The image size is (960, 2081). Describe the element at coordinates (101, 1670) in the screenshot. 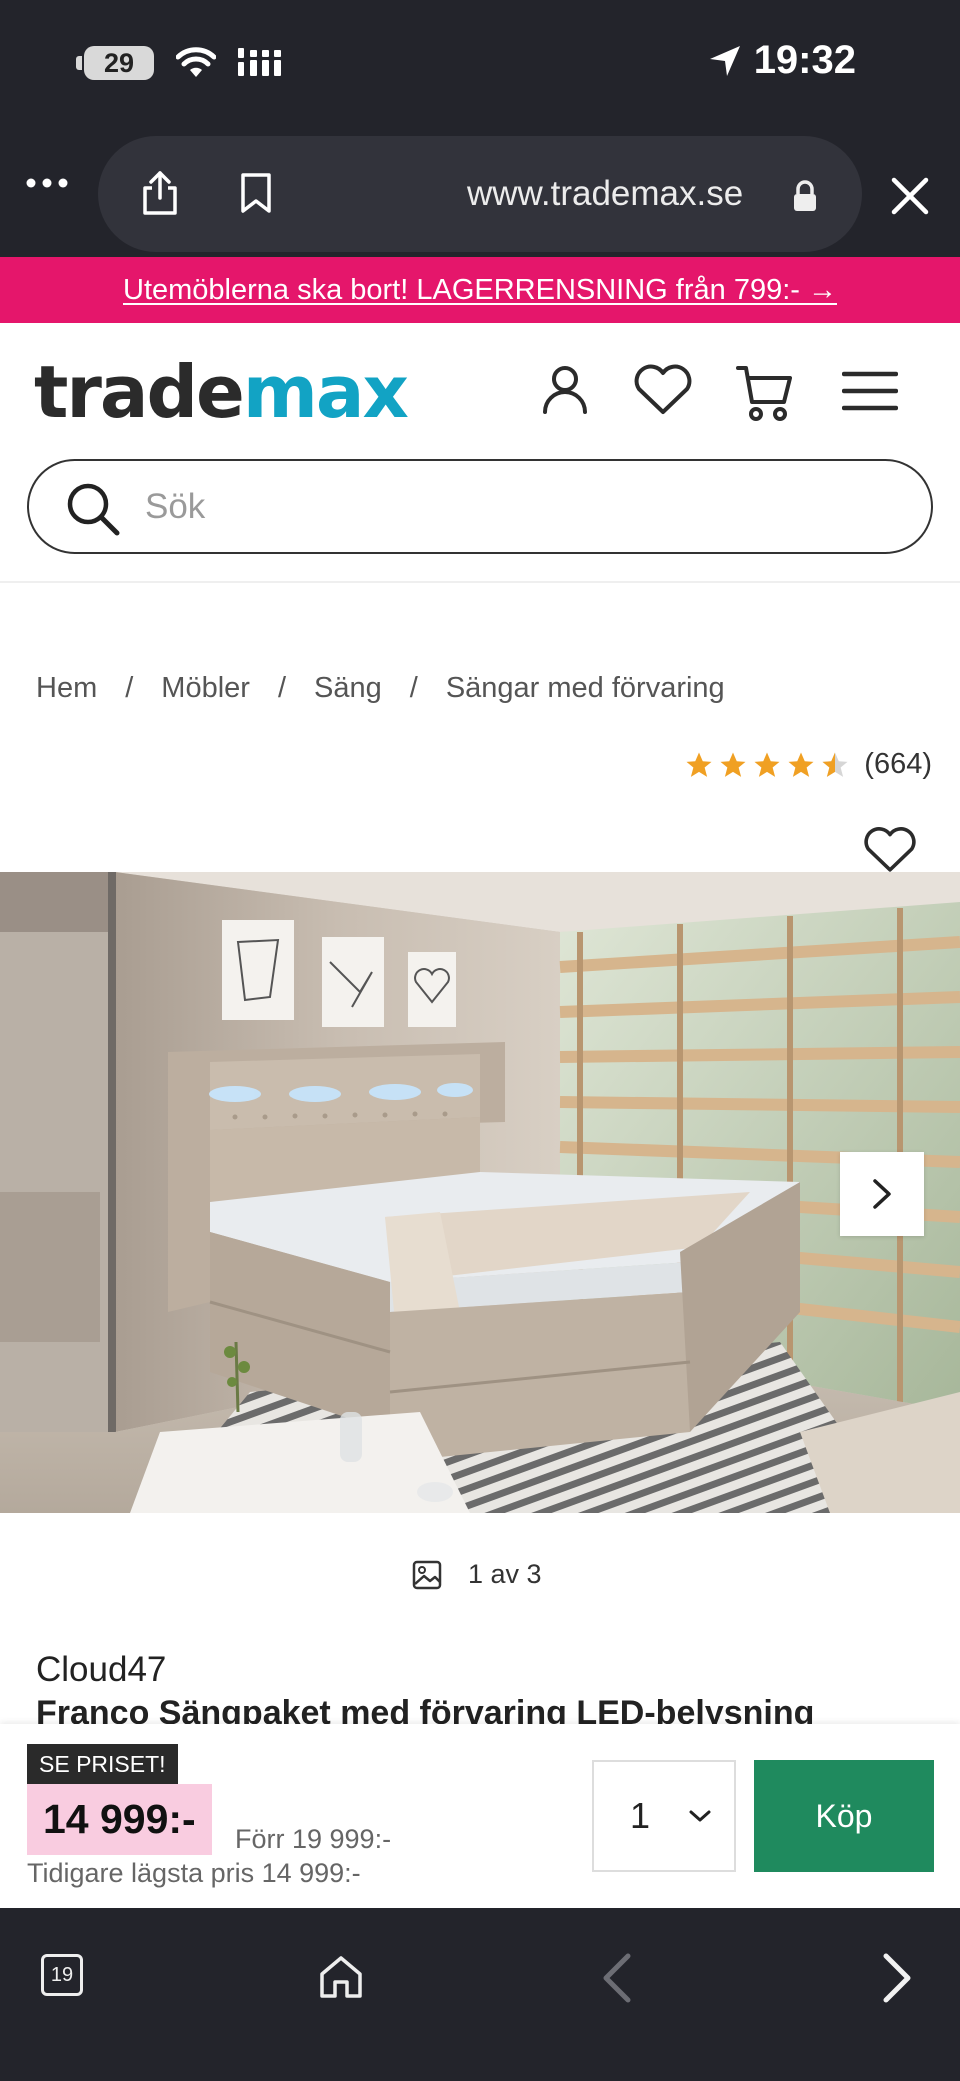

I see `product-brand: Cloud47` at that location.